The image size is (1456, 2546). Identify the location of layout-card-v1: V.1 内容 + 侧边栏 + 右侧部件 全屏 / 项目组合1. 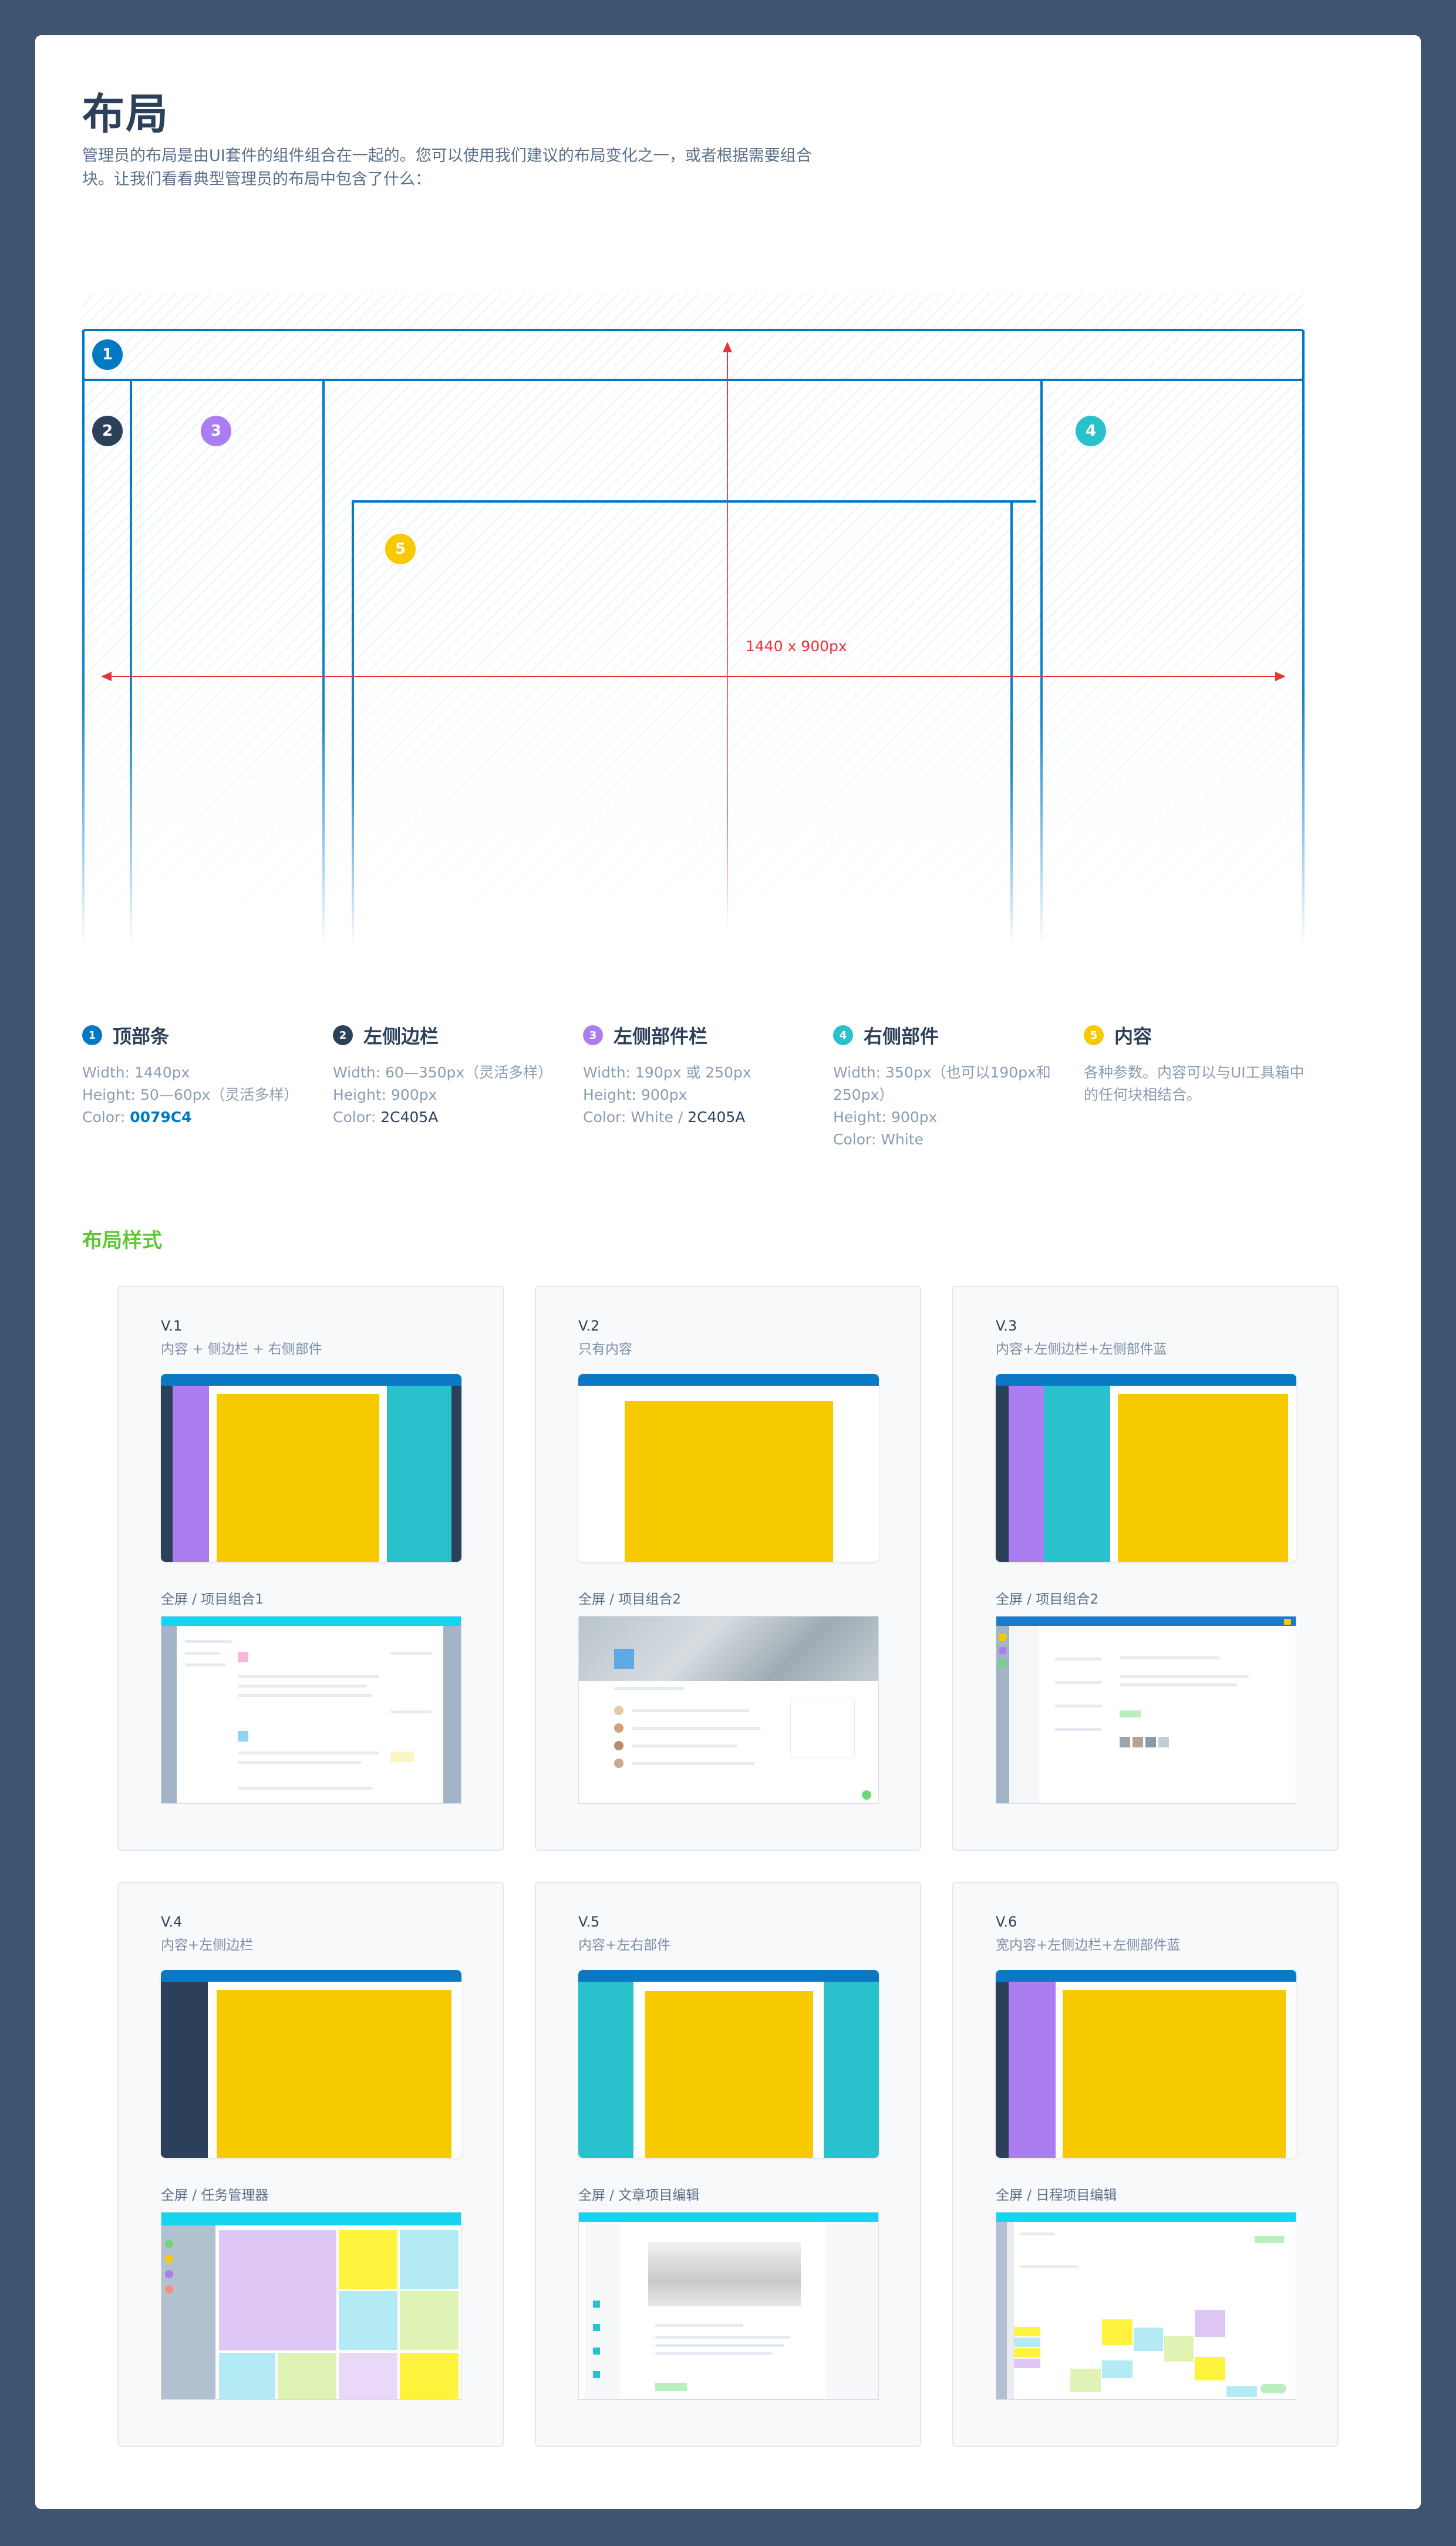
(310, 1569).